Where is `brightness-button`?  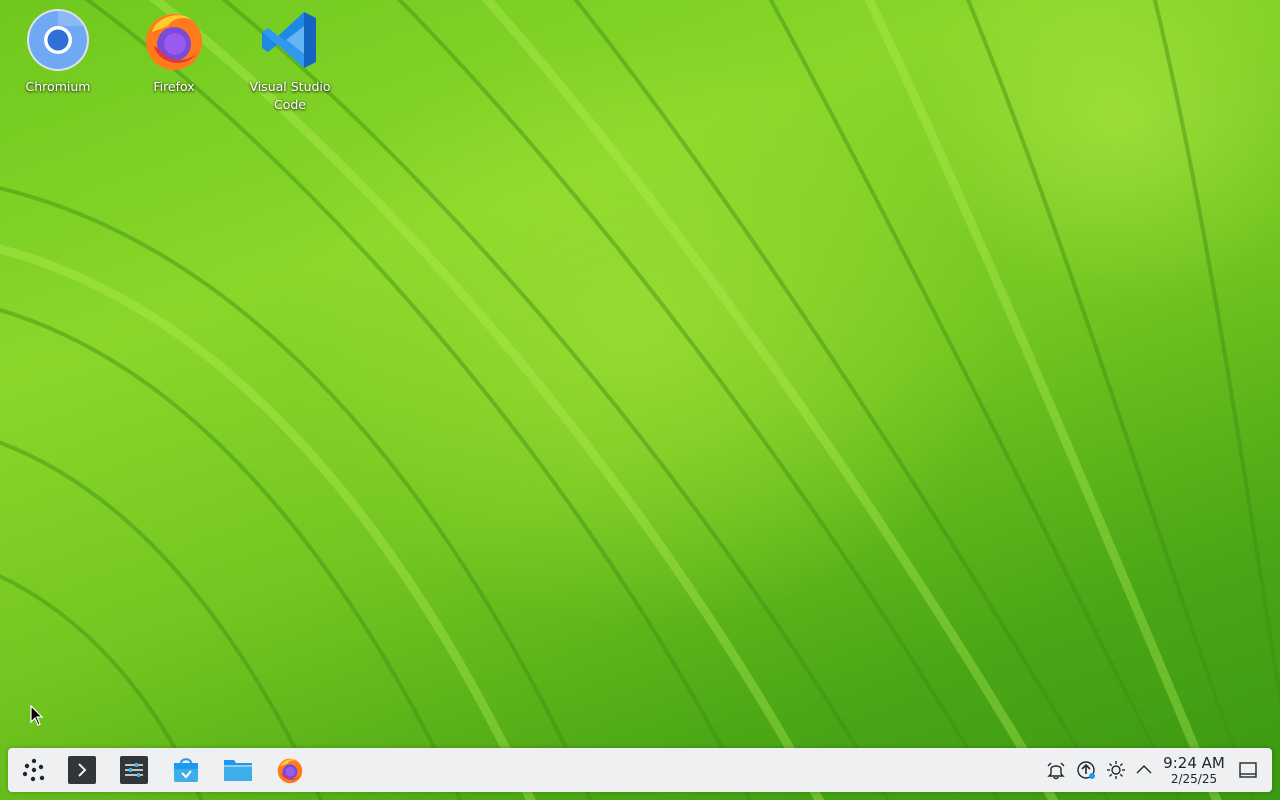 brightness-button is located at coordinates (1116, 770).